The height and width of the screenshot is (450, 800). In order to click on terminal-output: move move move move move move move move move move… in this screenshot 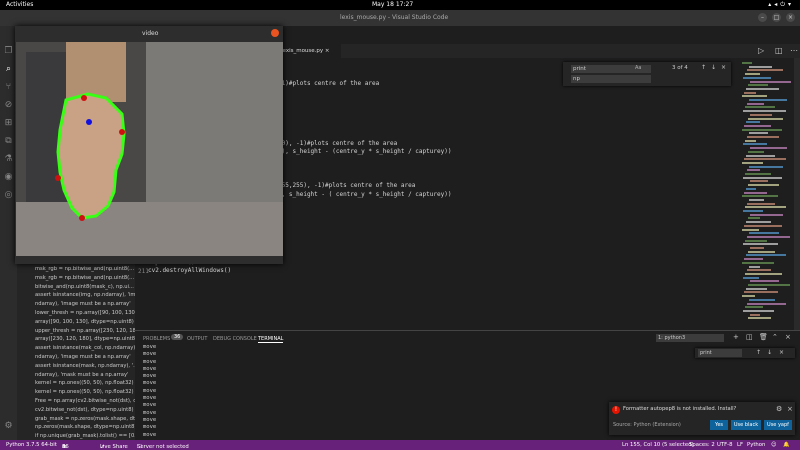, I will do `click(149, 391)`.